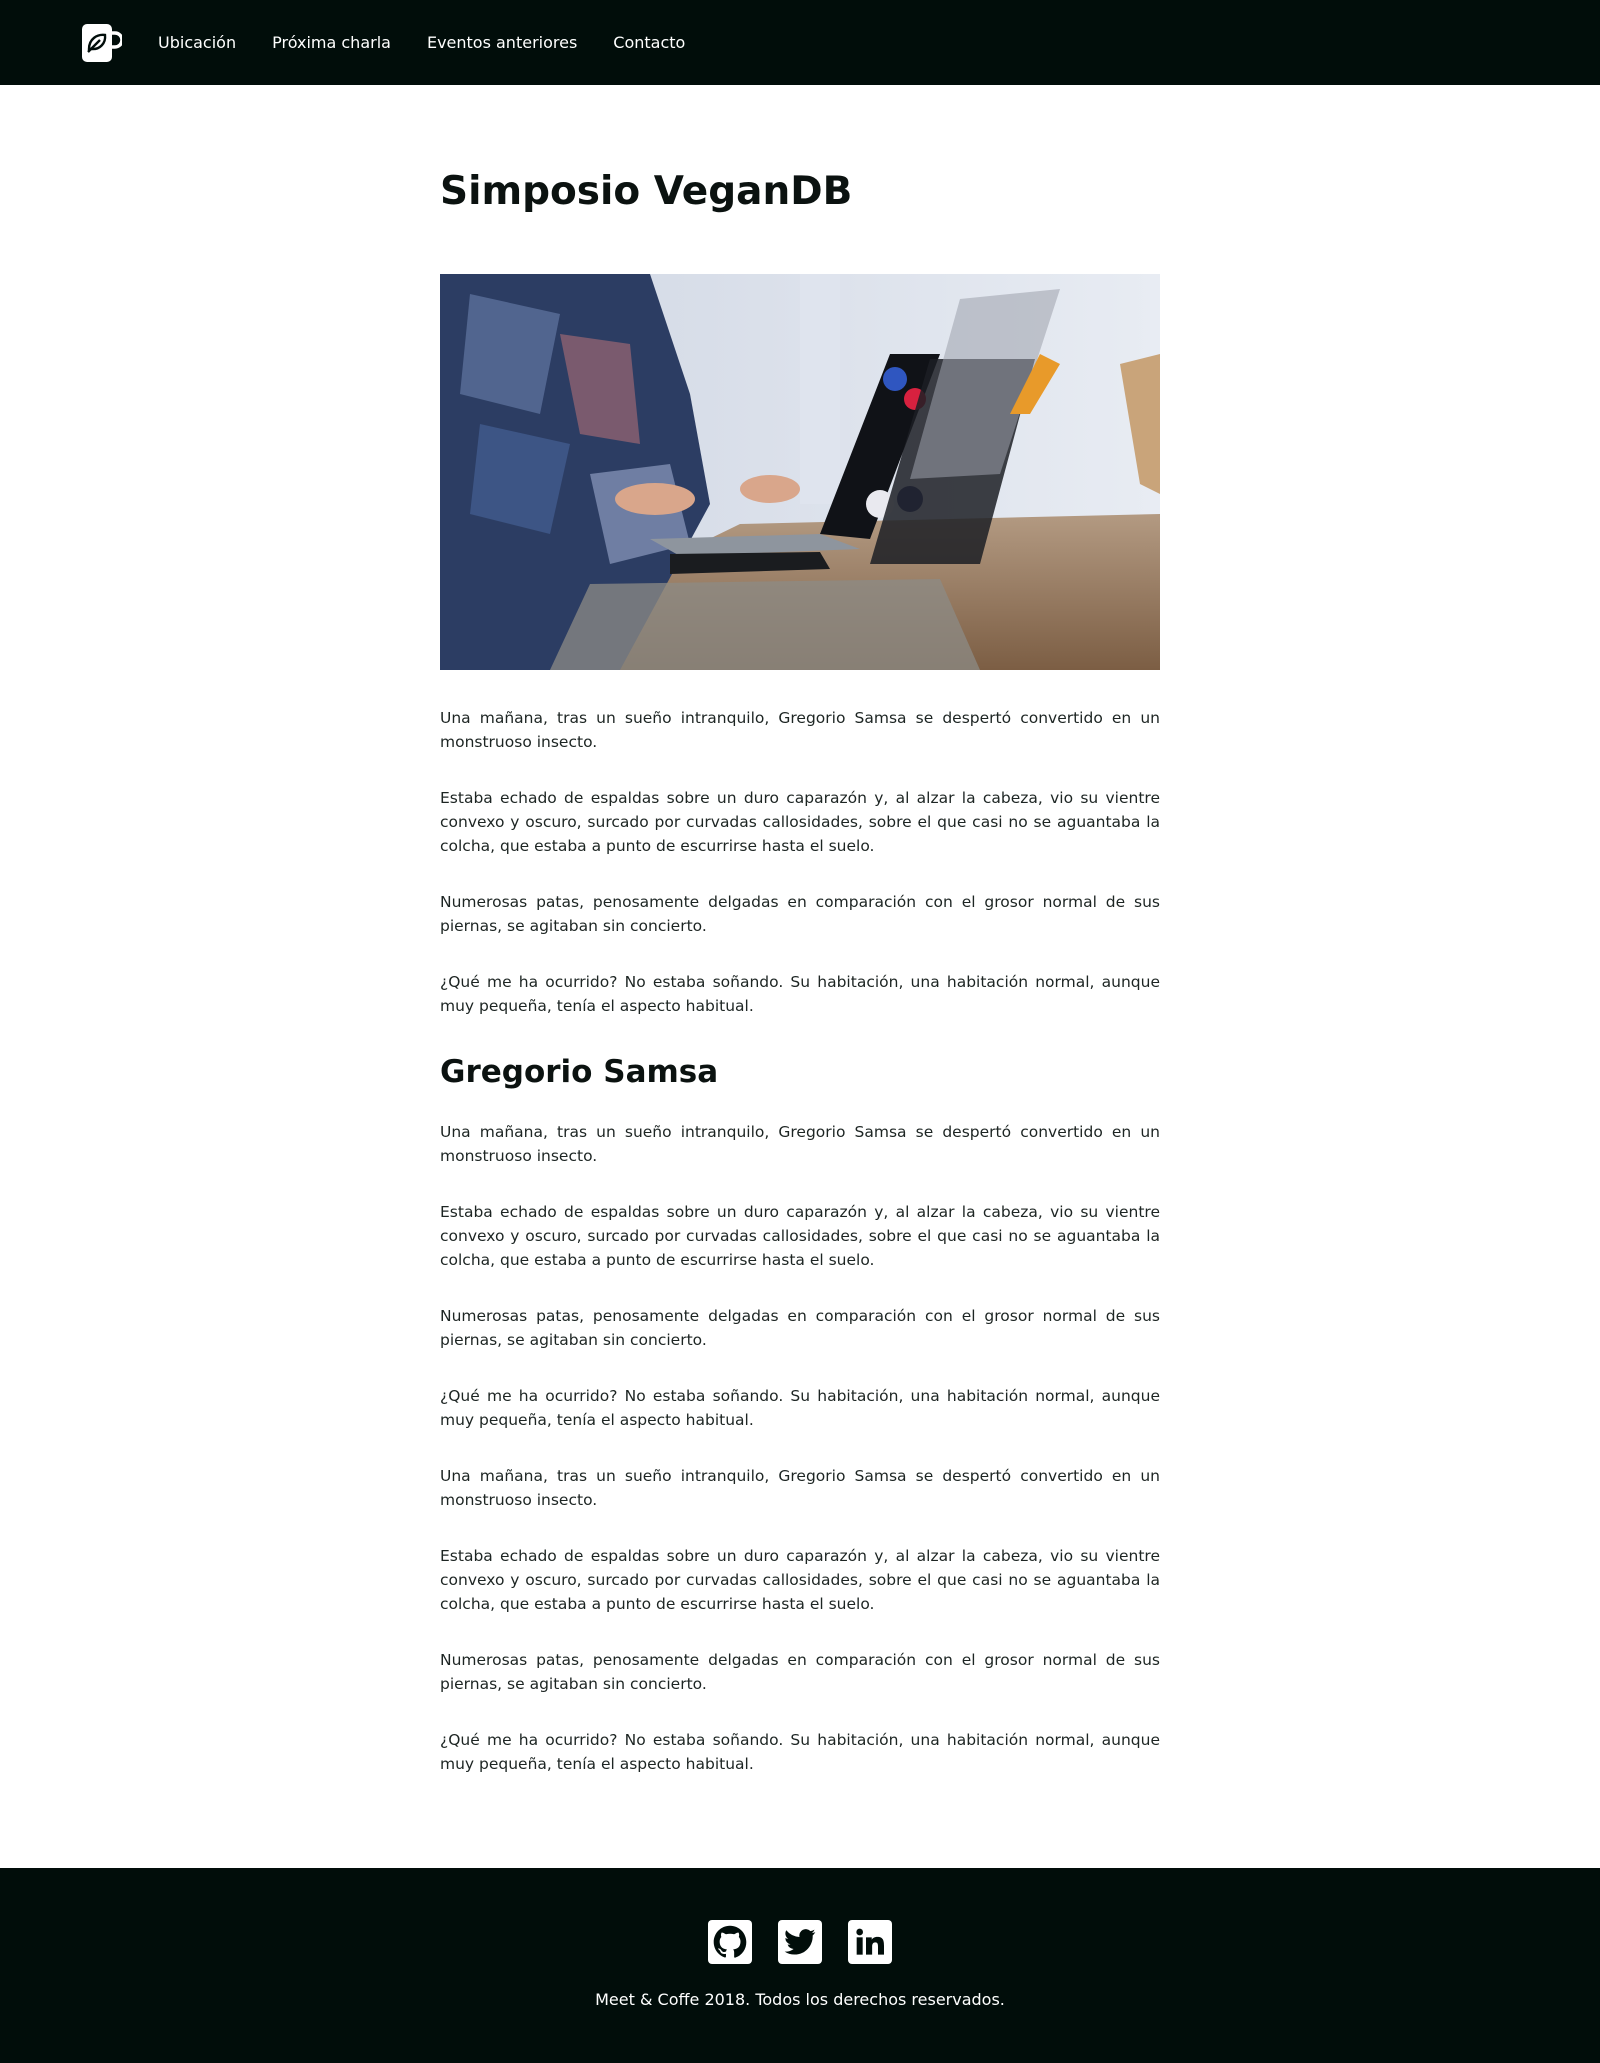  Describe the element at coordinates (331, 42) in the screenshot. I see `nav-proxima-charla: Próxima charla` at that location.